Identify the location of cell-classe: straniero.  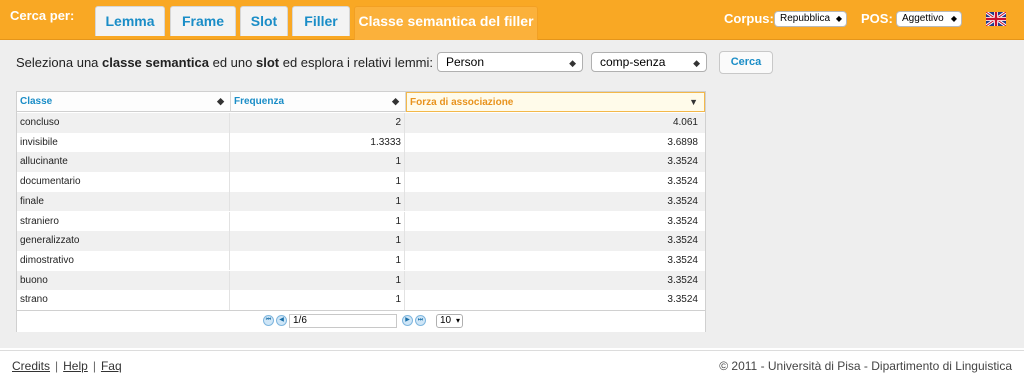
(123, 221).